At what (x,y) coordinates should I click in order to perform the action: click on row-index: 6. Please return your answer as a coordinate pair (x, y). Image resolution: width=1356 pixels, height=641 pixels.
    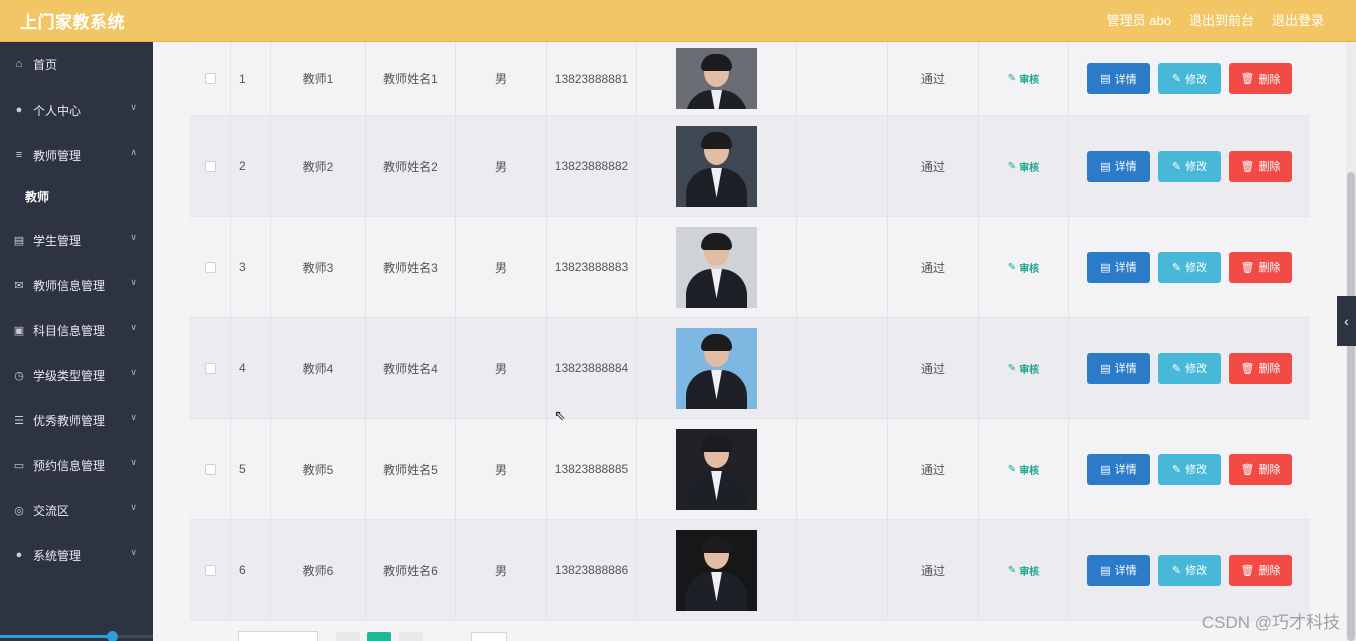
    Looking at the image, I should click on (251, 570).